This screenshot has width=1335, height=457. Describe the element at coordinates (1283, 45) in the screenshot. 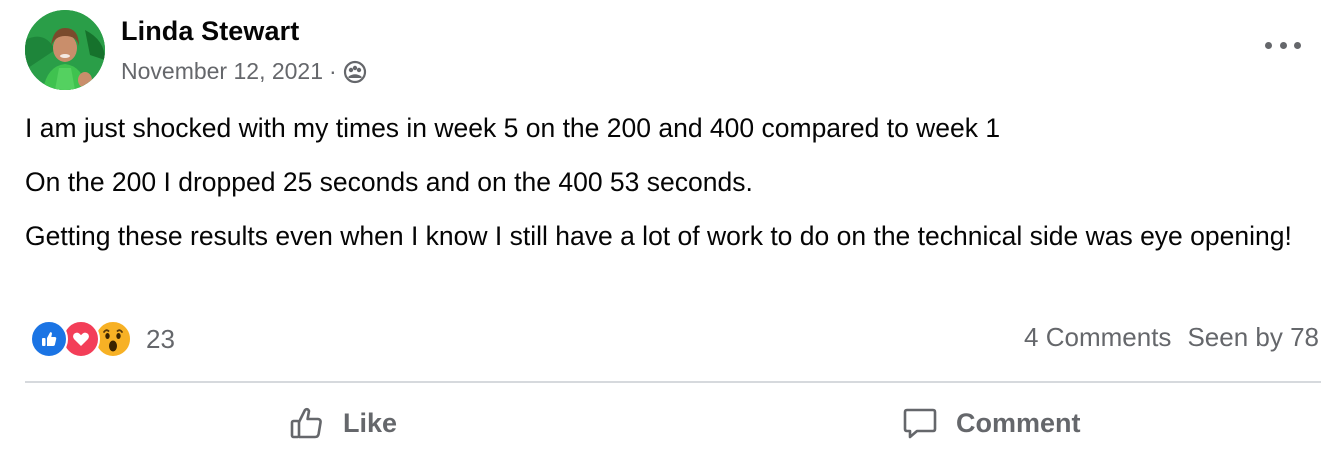

I see `more-options-icon` at that location.